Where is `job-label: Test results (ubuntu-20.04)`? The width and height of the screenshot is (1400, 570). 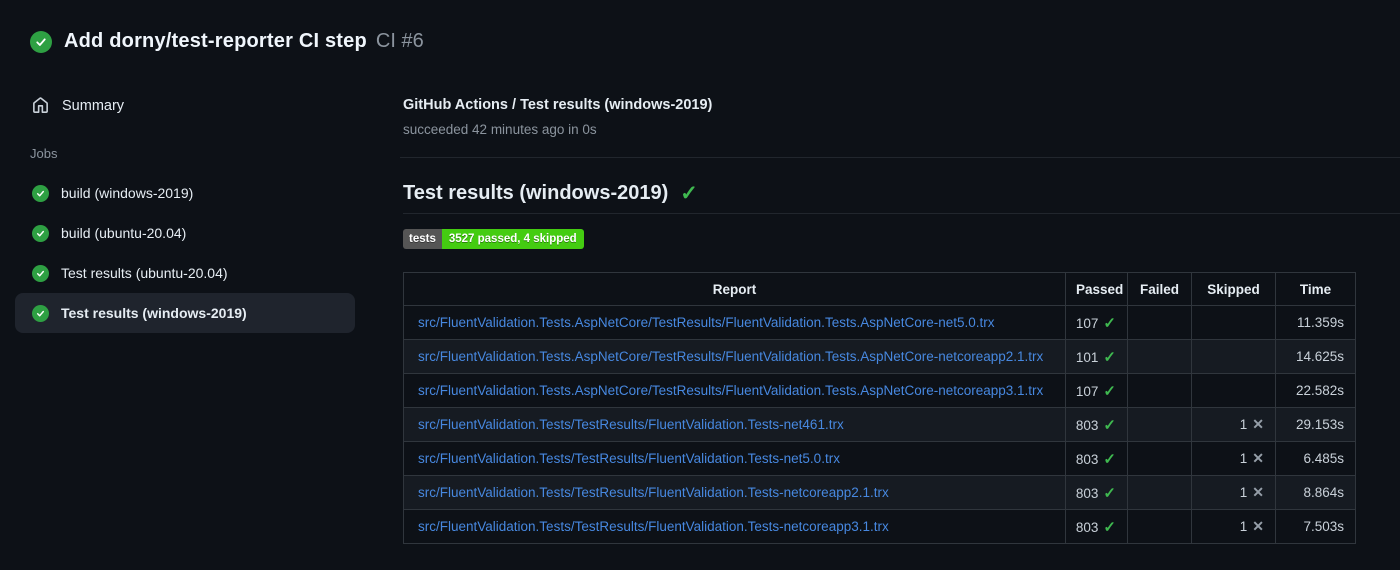
job-label: Test results (ubuntu-20.04) is located at coordinates (144, 273).